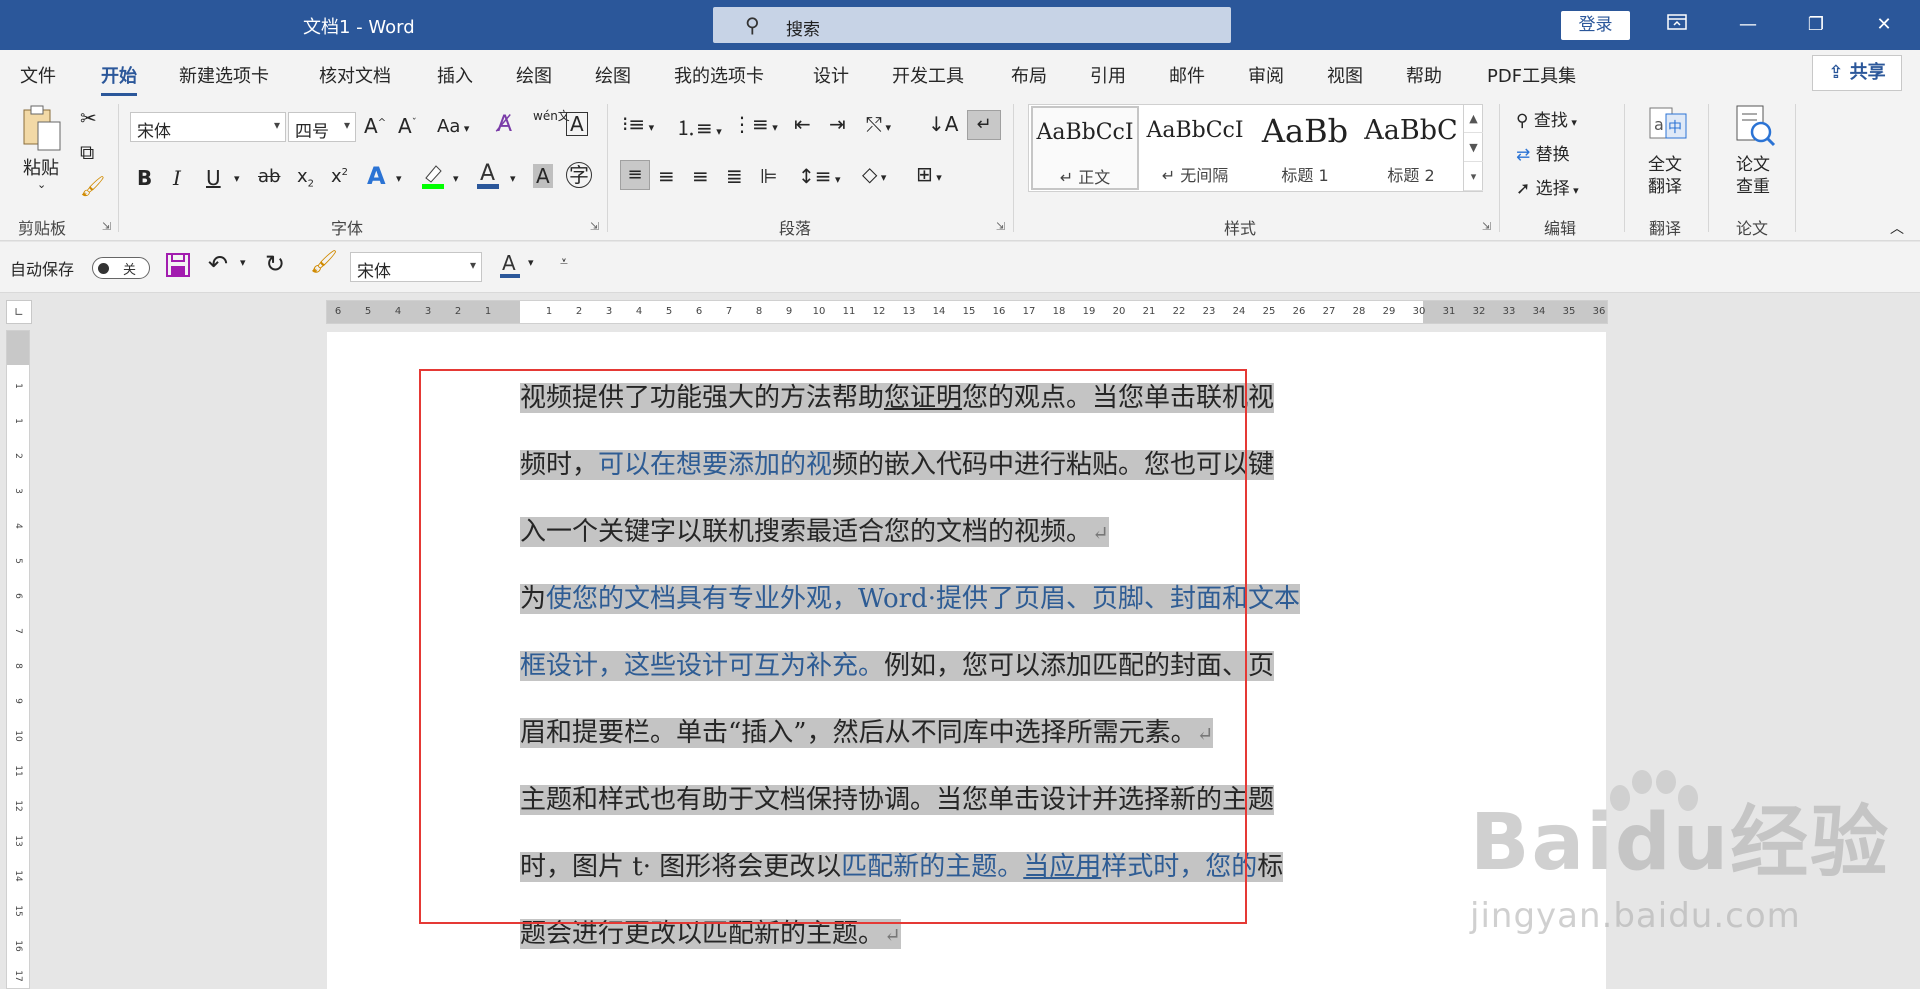 The width and height of the screenshot is (1920, 989). What do you see at coordinates (1595, 25) in the screenshot?
I see `login-button: 登录` at bounding box center [1595, 25].